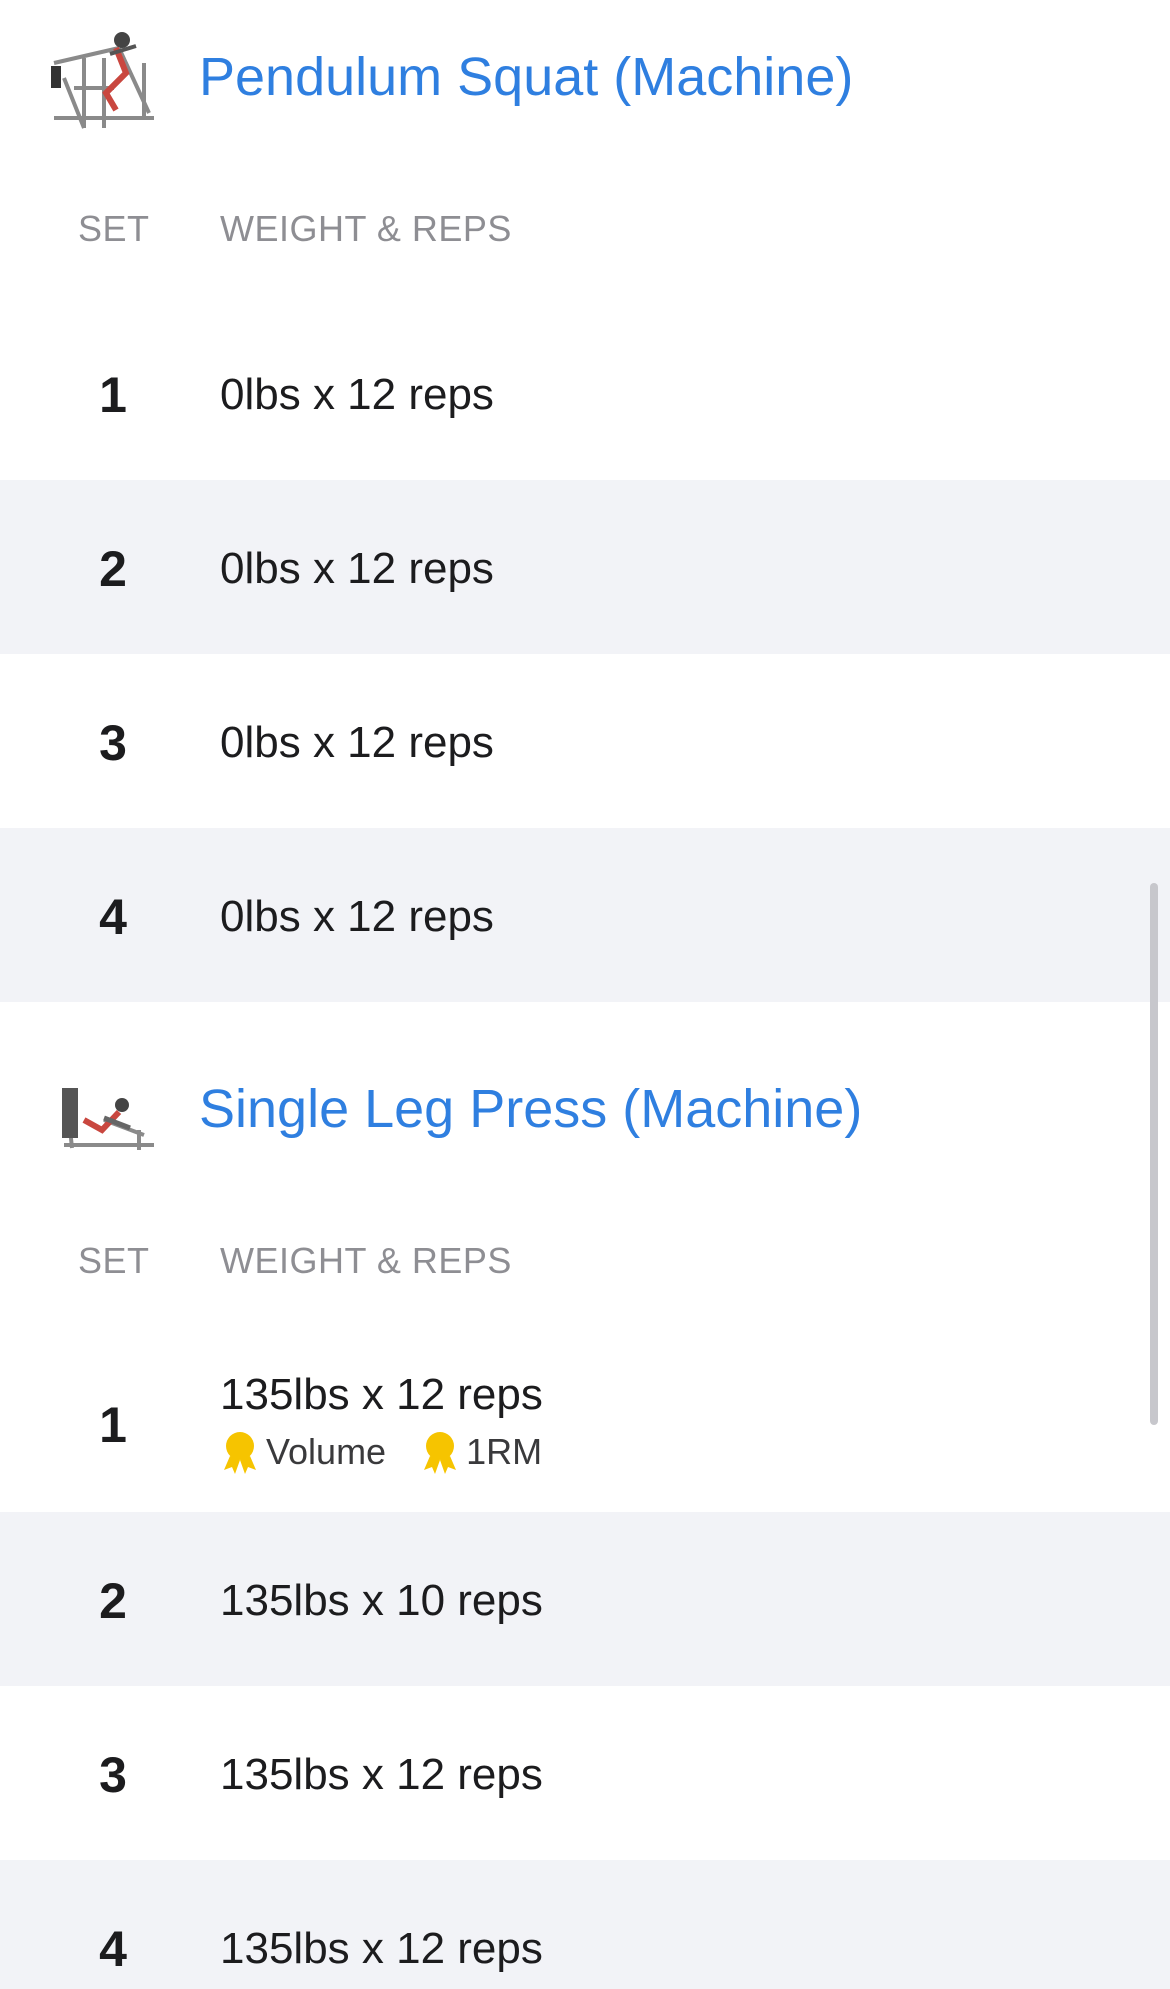 The image size is (1170, 1989). Describe the element at coordinates (526, 77) in the screenshot. I see `exercise-title: Pendulum Squat (Machine)` at that location.